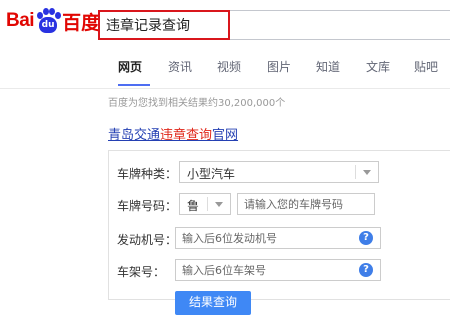  What do you see at coordinates (147, 174) in the screenshot?
I see `plate-type-label: 车牌种类：` at bounding box center [147, 174].